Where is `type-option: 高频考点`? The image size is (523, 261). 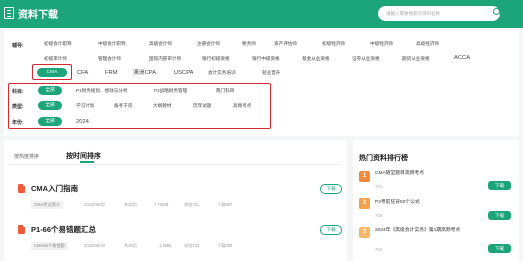
type-option: 高频考点 is located at coordinates (242, 106).